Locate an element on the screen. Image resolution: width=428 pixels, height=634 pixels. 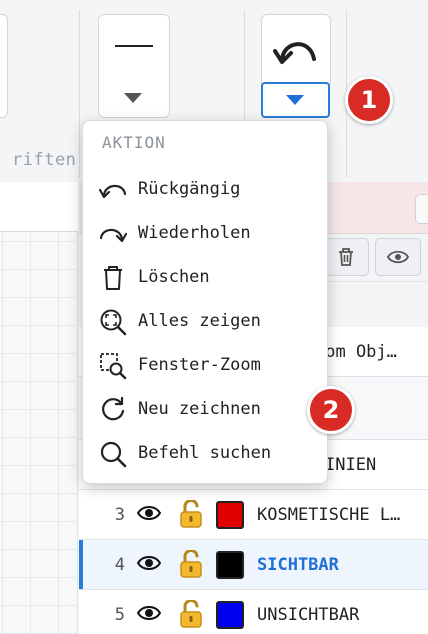
layer-row: 5 UNSICHTBAR is located at coordinates (253, 612).